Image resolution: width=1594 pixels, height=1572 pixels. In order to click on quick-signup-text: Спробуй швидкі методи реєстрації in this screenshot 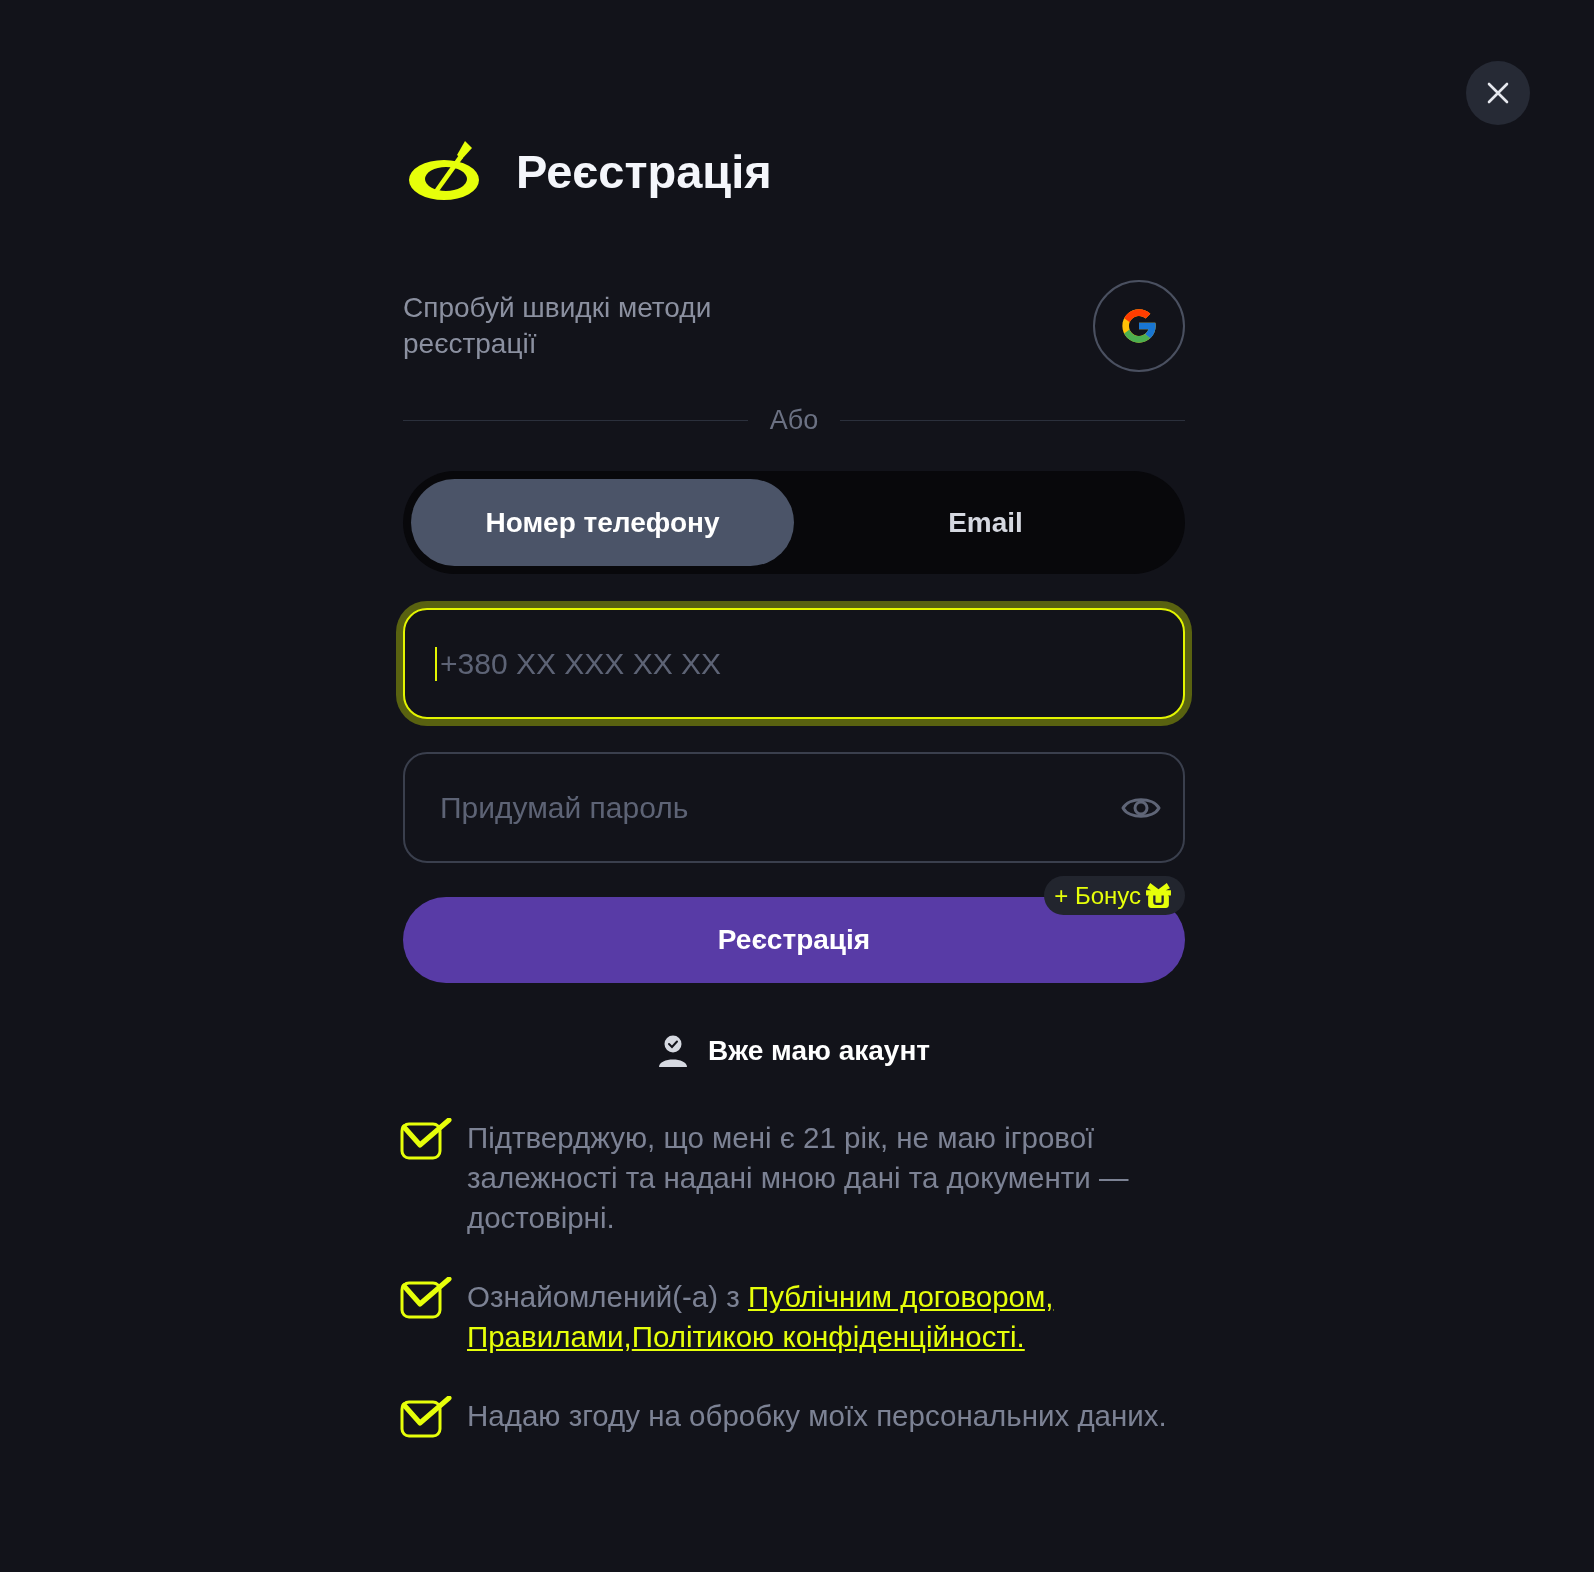, I will do `click(558, 326)`.